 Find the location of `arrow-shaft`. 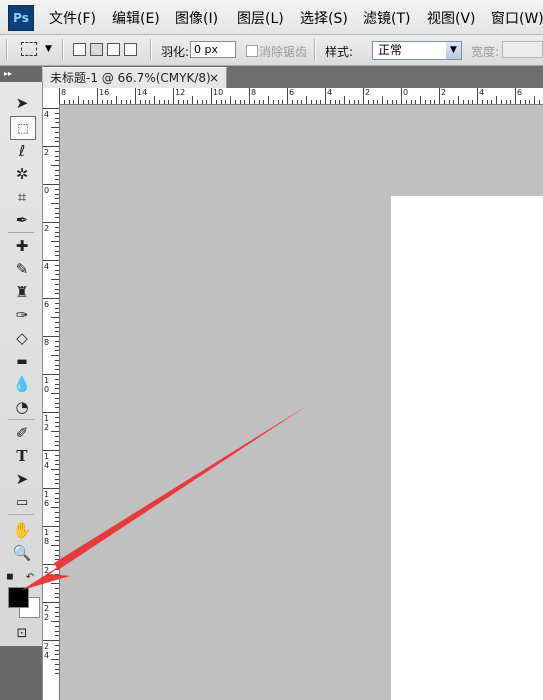

arrow-shaft is located at coordinates (181, 487).